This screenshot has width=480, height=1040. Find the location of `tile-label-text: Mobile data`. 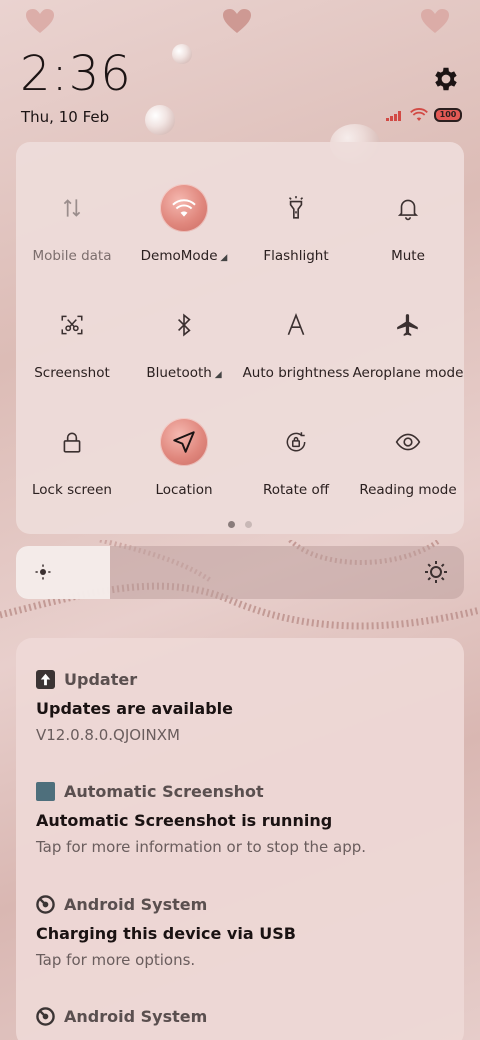

tile-label-text: Mobile data is located at coordinates (72, 256).